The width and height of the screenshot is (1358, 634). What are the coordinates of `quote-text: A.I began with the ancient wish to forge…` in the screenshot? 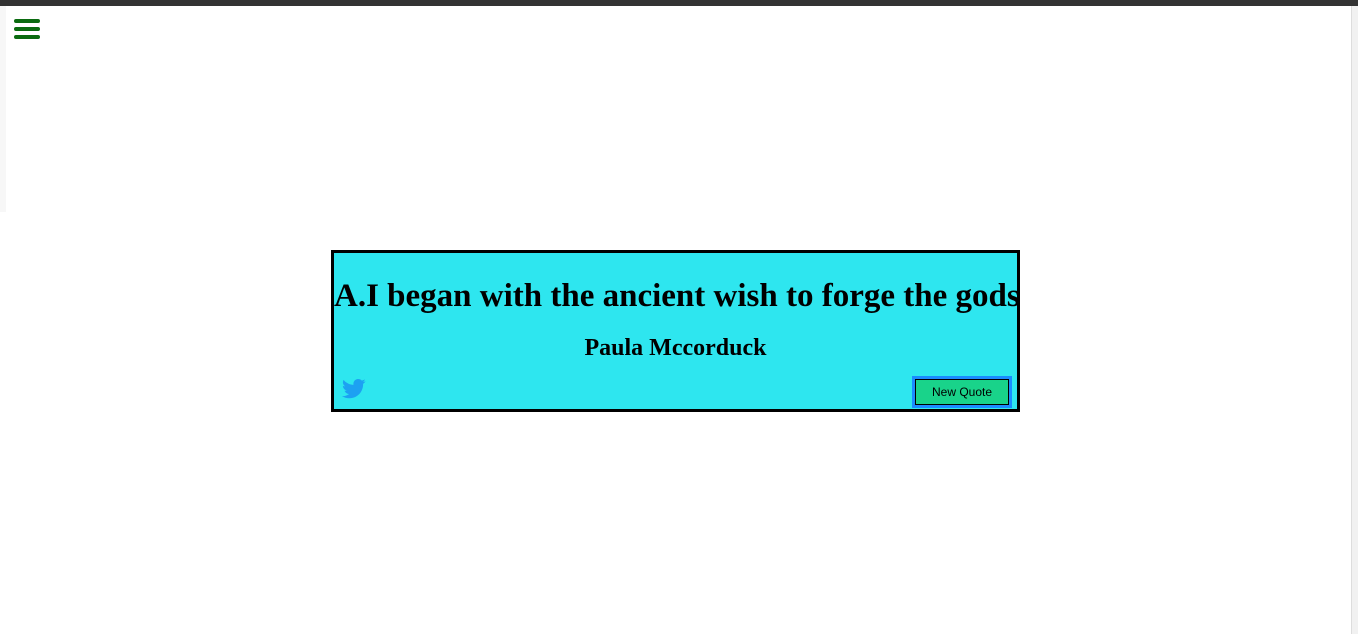 It's located at (677, 296).